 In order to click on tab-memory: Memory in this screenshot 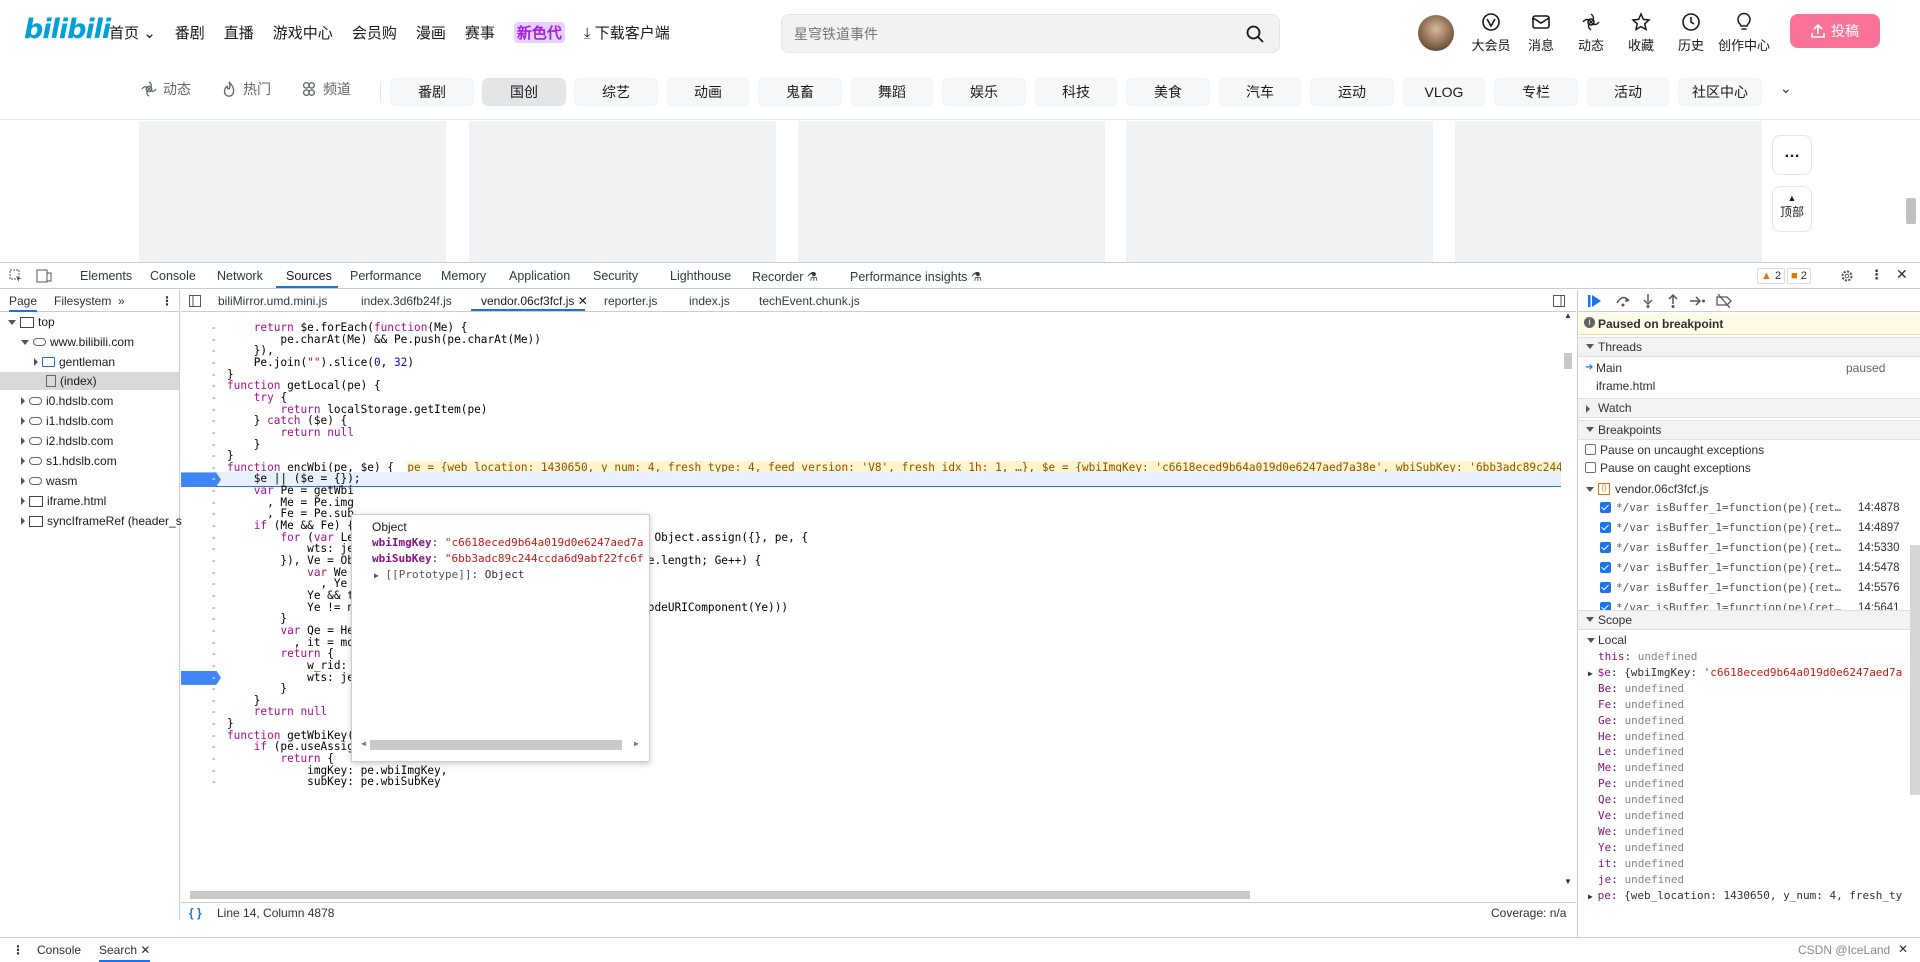, I will do `click(463, 276)`.